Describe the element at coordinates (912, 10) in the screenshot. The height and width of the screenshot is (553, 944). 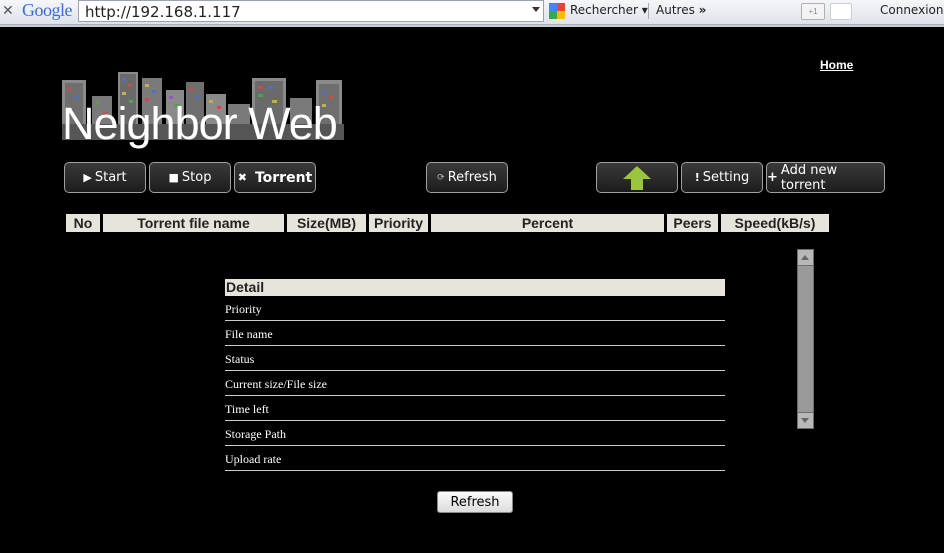
I see `connect-link: Connexion` at that location.